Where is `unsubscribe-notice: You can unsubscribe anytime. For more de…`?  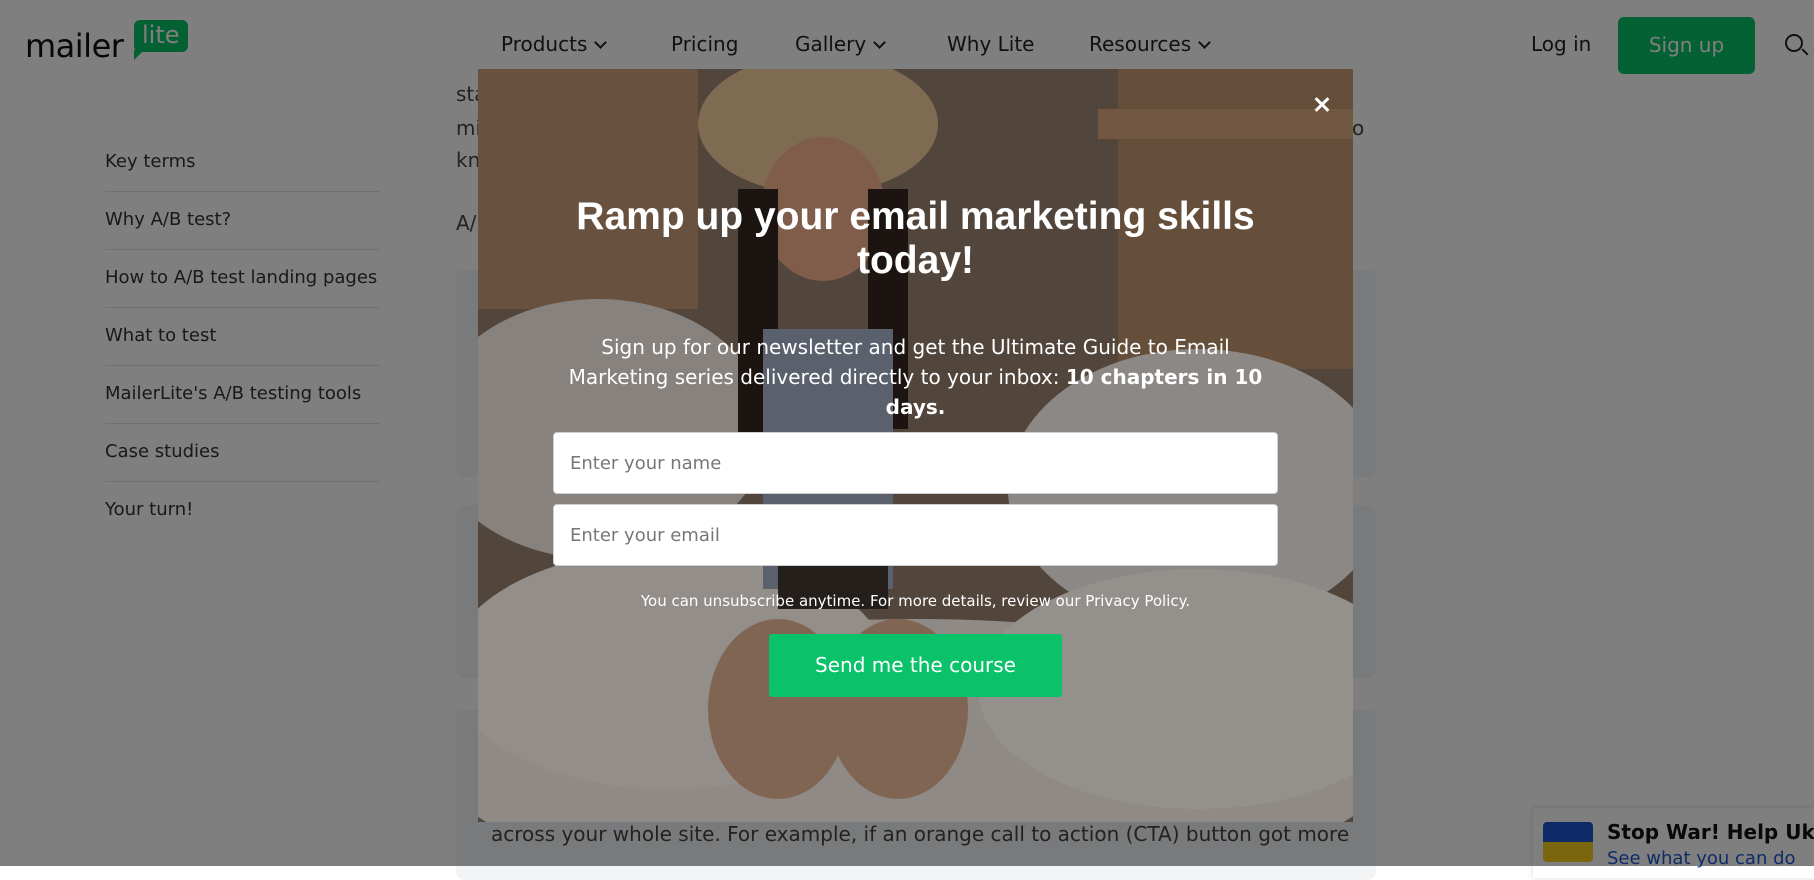 unsubscribe-notice: You can unsubscribe anytime. For more de… is located at coordinates (915, 601).